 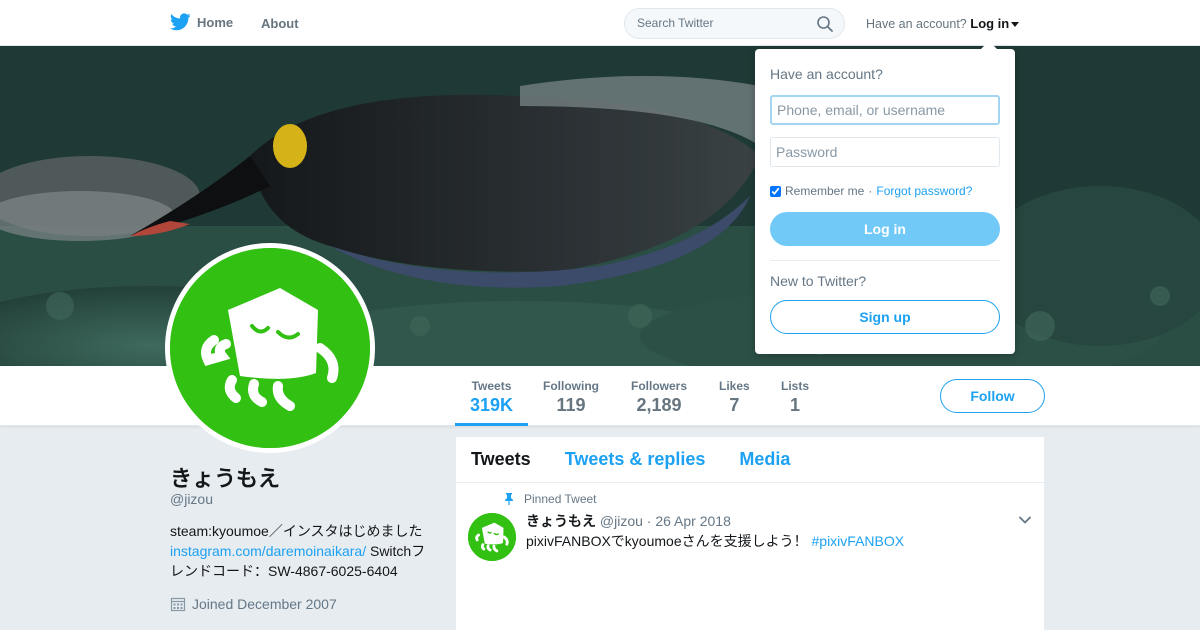 I want to click on pinned-label: Pinned Tweet, so click(x=560, y=499).